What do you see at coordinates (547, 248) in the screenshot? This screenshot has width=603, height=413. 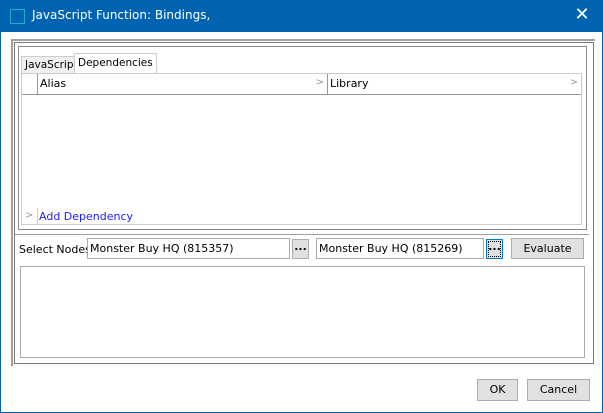 I see `evaluate-button: Evaluate` at bounding box center [547, 248].